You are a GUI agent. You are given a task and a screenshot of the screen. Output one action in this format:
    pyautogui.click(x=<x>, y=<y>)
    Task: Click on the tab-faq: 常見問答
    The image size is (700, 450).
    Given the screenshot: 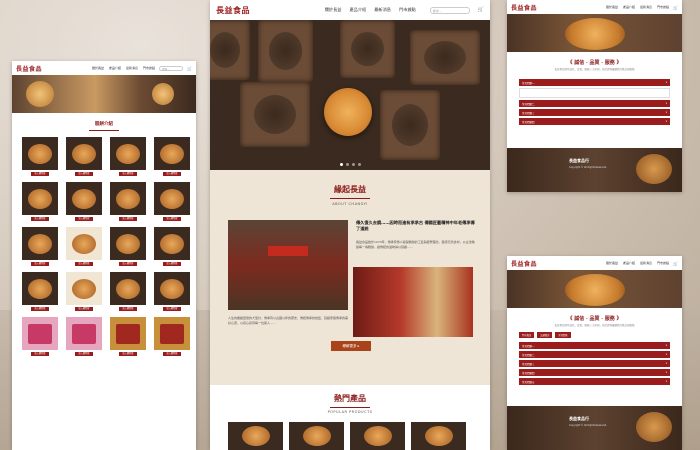 What is the action you would take?
    pyautogui.click(x=563, y=335)
    